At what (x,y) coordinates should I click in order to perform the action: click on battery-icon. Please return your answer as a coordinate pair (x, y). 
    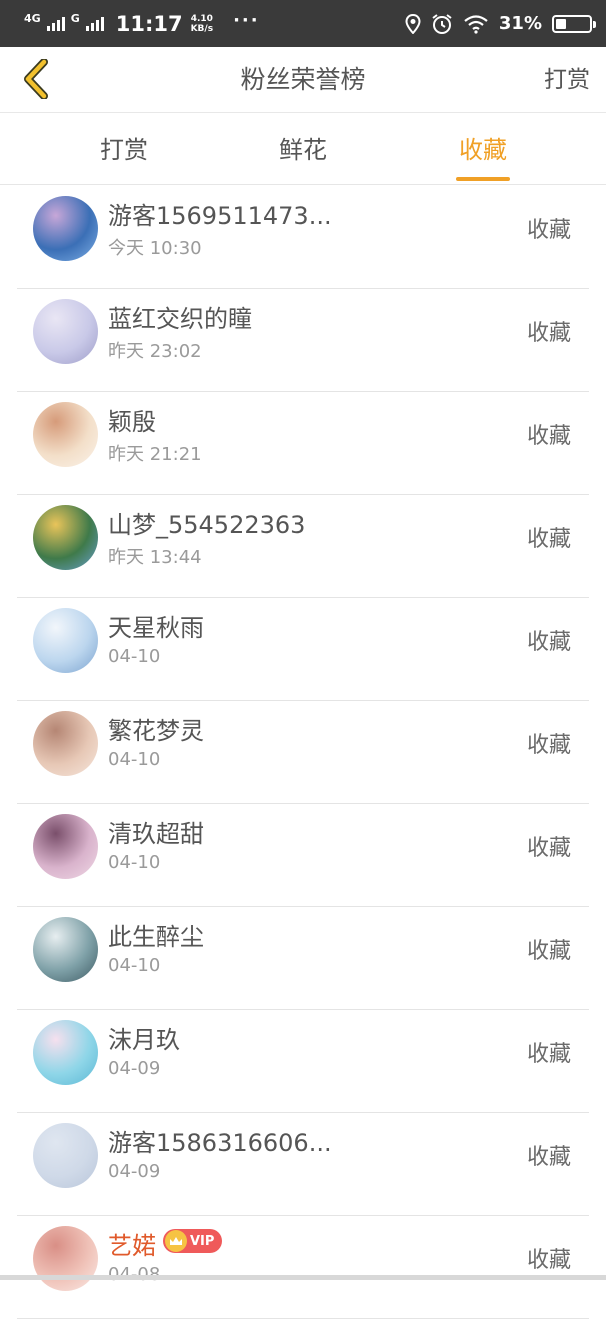
    Looking at the image, I should click on (574, 23).